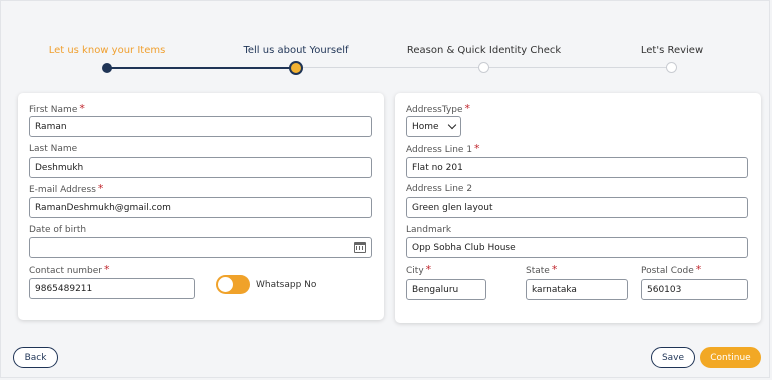 Image resolution: width=772 pixels, height=380 pixels. Describe the element at coordinates (296, 68) in the screenshot. I see `step-2-dot` at that location.